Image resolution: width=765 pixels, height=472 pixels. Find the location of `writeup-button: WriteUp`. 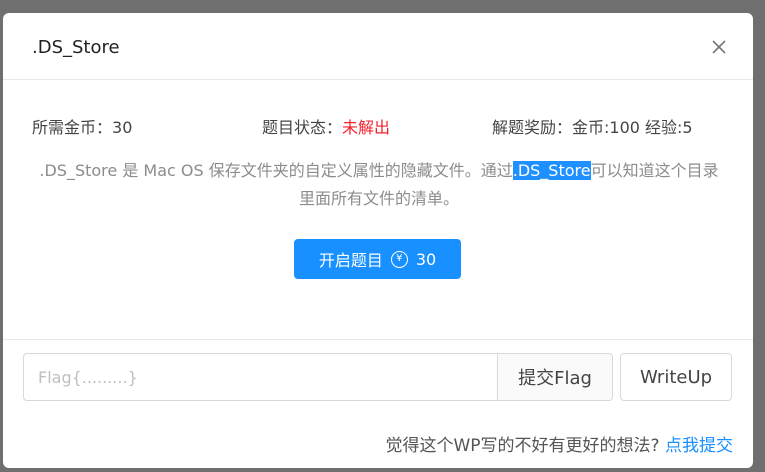

writeup-button: WriteUp is located at coordinates (676, 377).